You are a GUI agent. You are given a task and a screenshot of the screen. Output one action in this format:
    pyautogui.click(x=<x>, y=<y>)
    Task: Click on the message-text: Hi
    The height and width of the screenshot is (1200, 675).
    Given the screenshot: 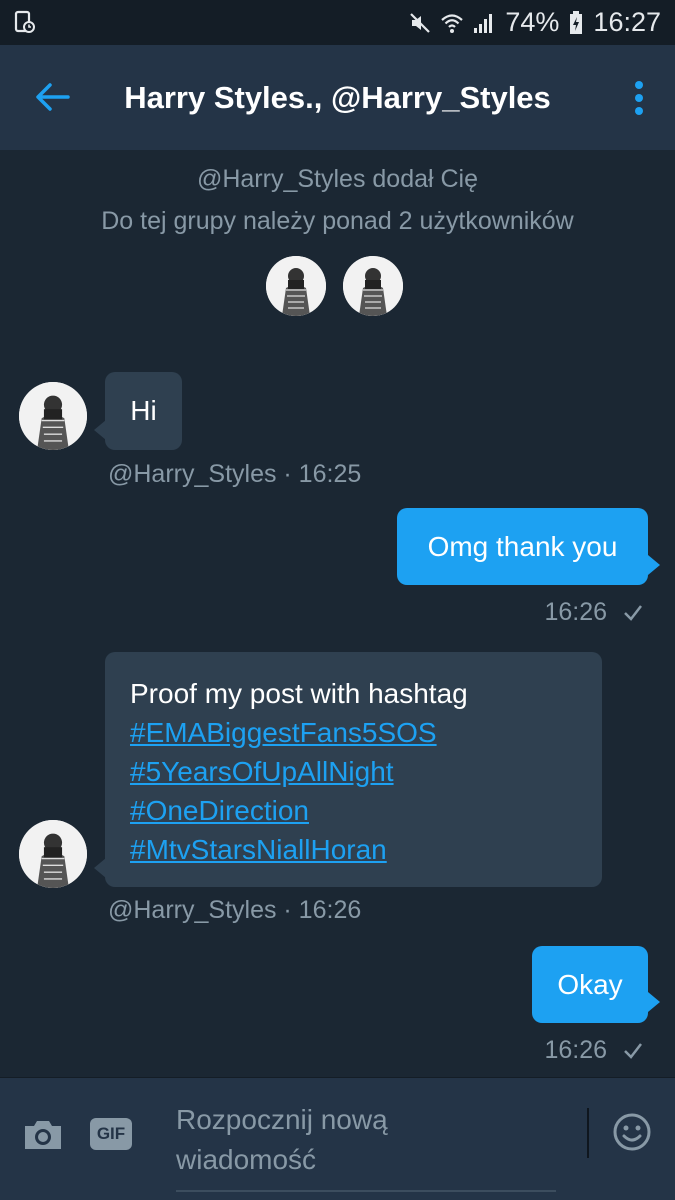 What is the action you would take?
    pyautogui.click(x=143, y=410)
    